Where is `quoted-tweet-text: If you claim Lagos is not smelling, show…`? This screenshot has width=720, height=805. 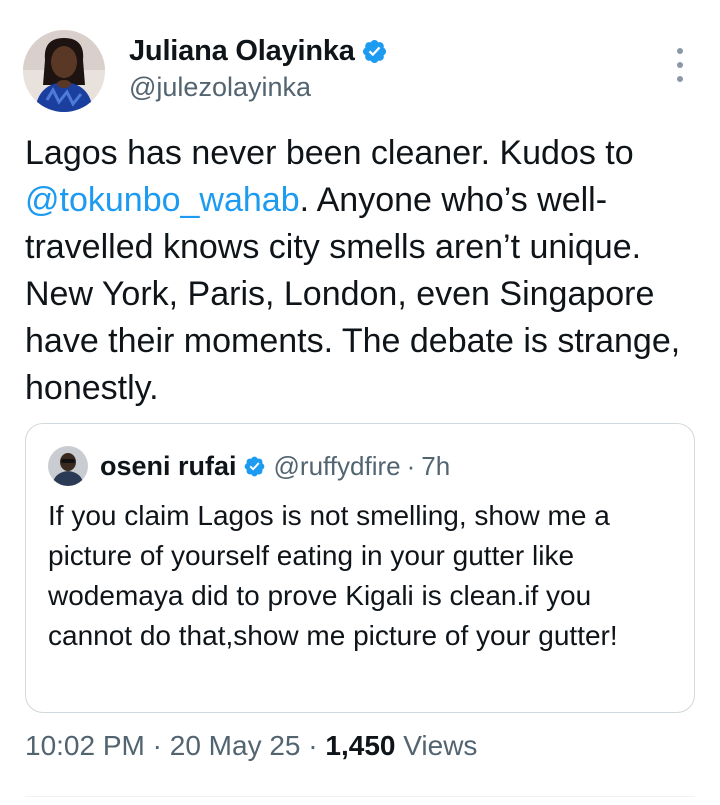
quoted-tweet-text: If you claim Lagos is not smelling, show… is located at coordinates (333, 575).